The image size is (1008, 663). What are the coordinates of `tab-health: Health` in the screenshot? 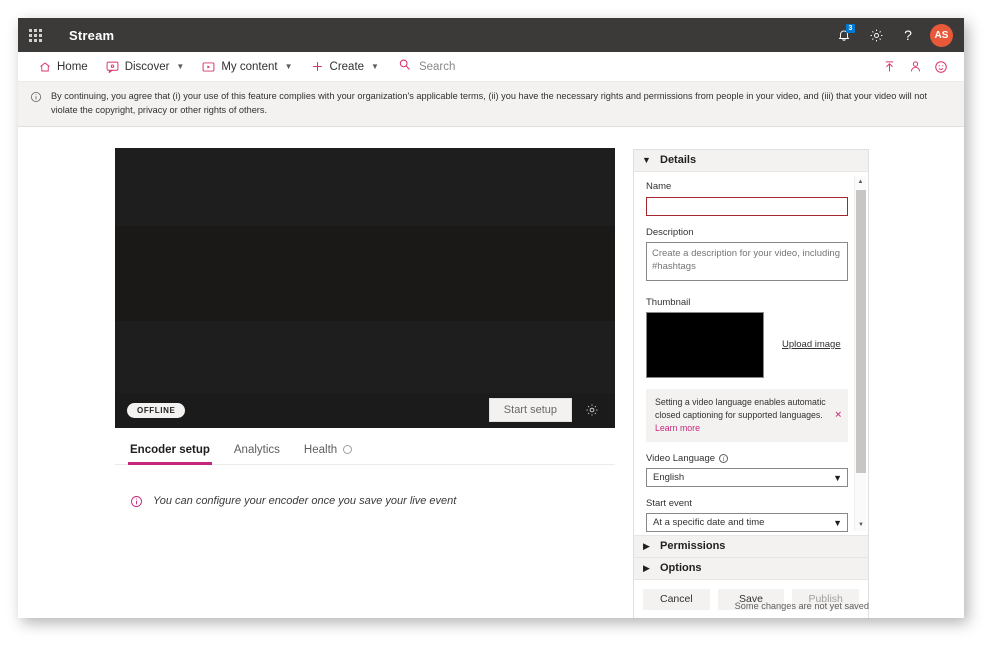 It's located at (328, 454).